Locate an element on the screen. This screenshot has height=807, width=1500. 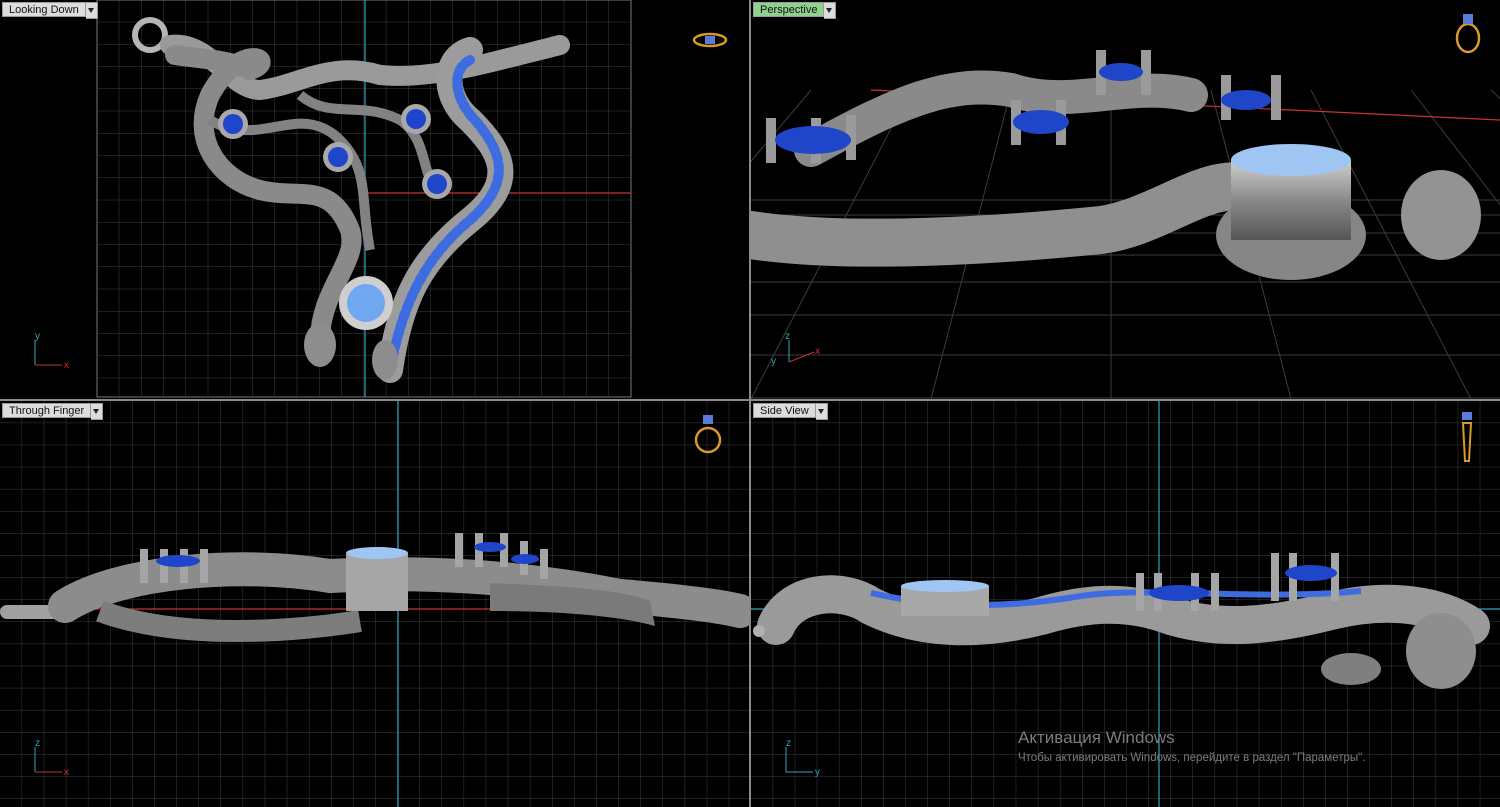
viewport-label: Looking Down is located at coordinates (50, 10).